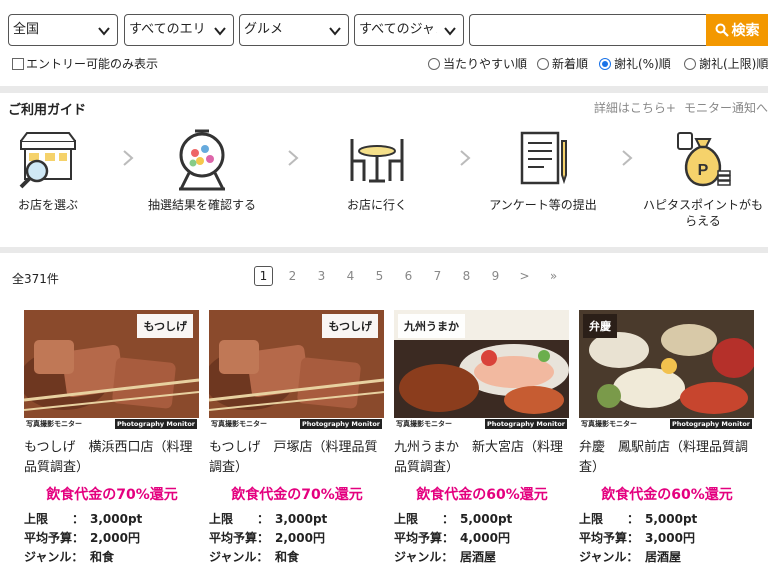 The height and width of the screenshot is (579, 768). I want to click on pagination: 1 2 3 4 5 6 7 8 9 > », so click(408, 276).